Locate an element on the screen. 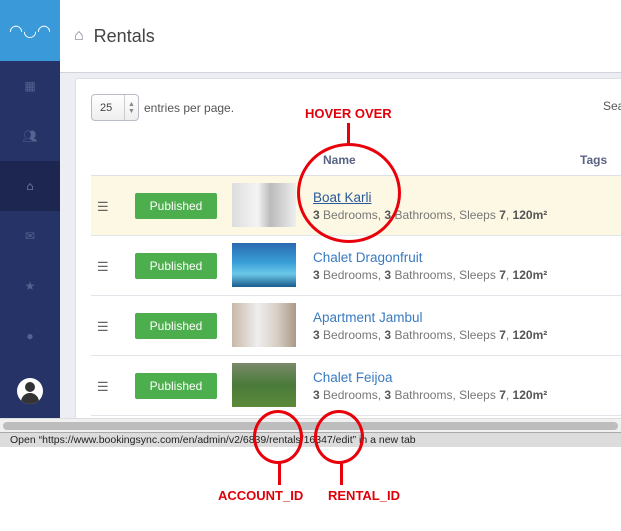  rental-name-link: Apartment Jambul is located at coordinates (368, 317).